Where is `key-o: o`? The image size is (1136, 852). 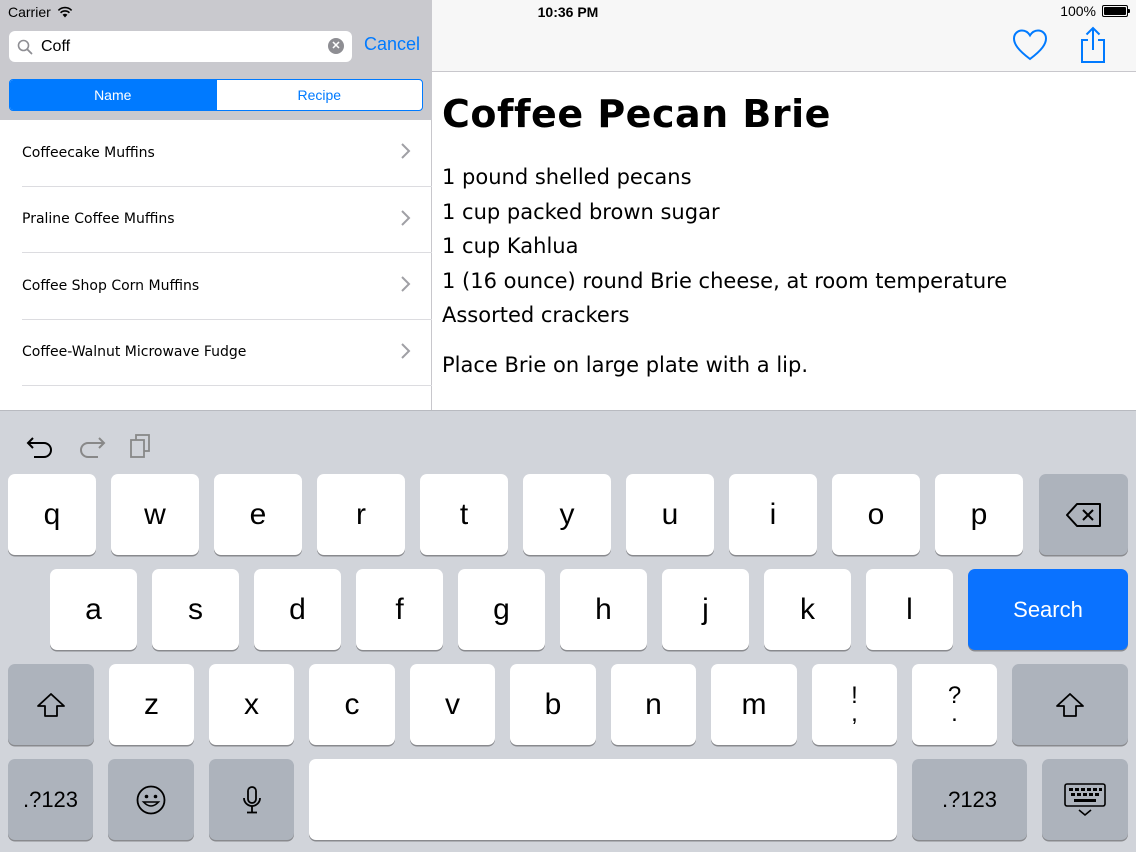 key-o: o is located at coordinates (876, 514).